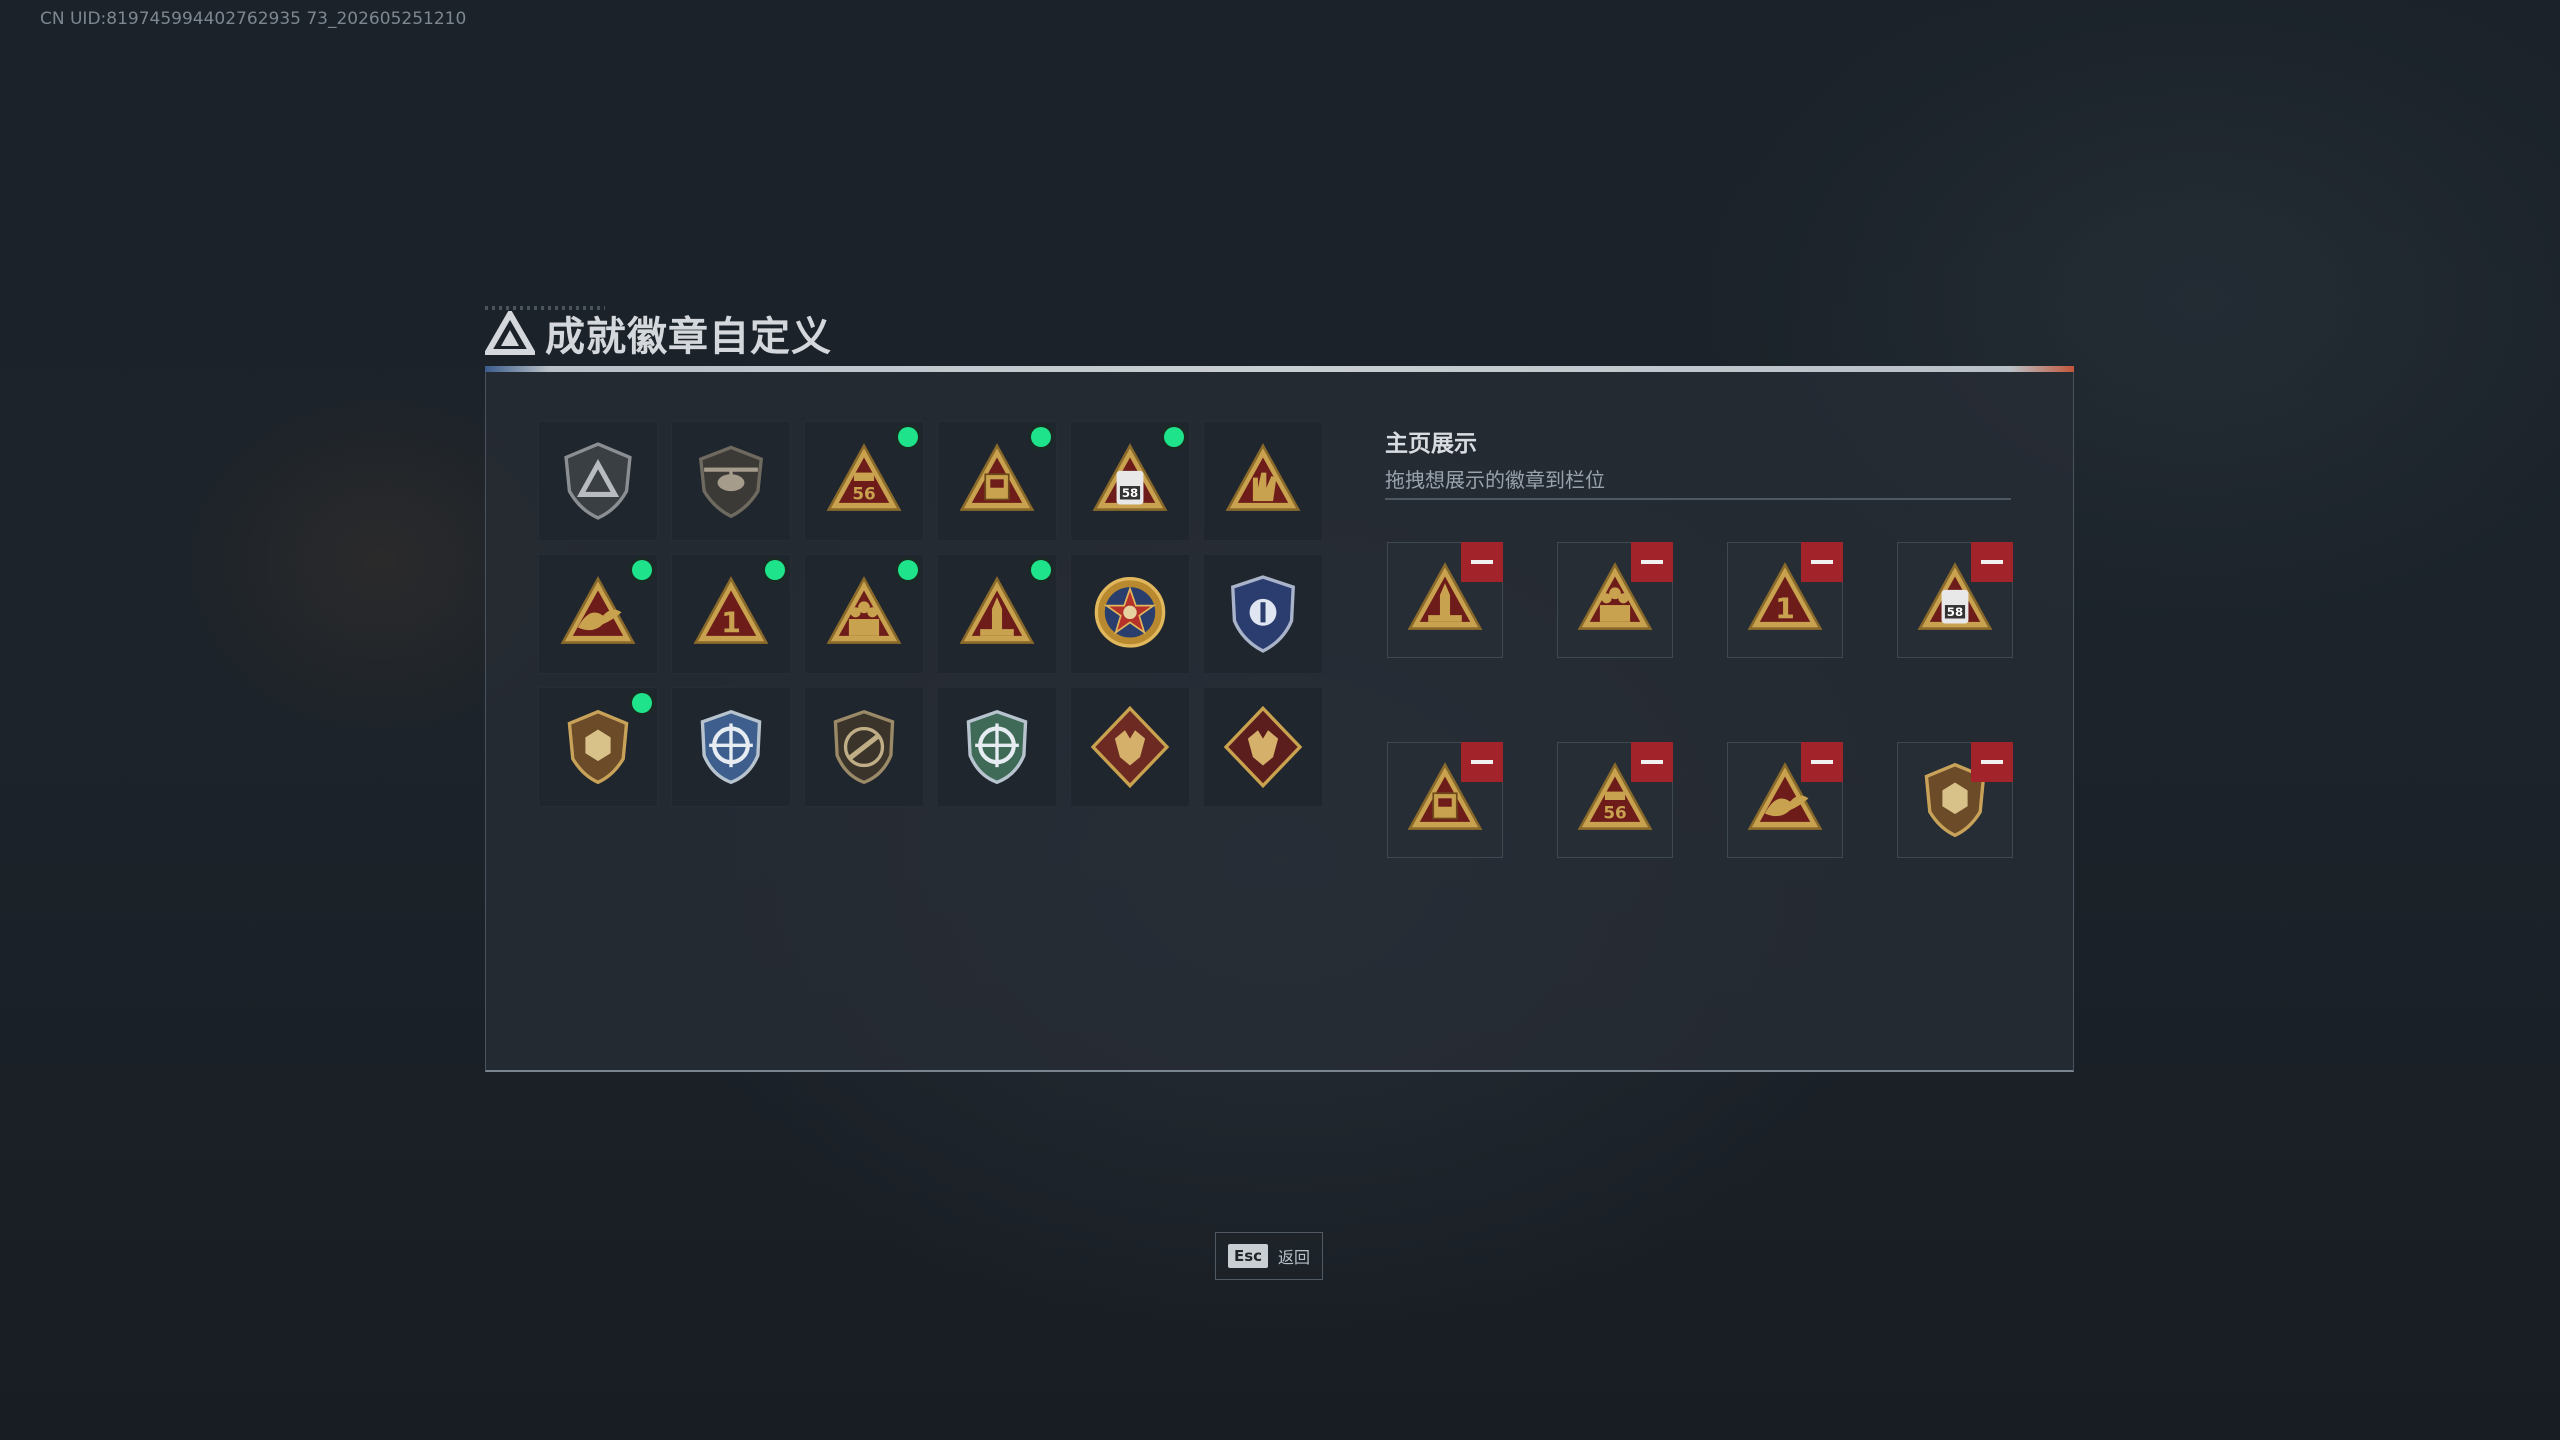 The image size is (2560, 1440). I want to click on badge-cell: 56, so click(864, 481).